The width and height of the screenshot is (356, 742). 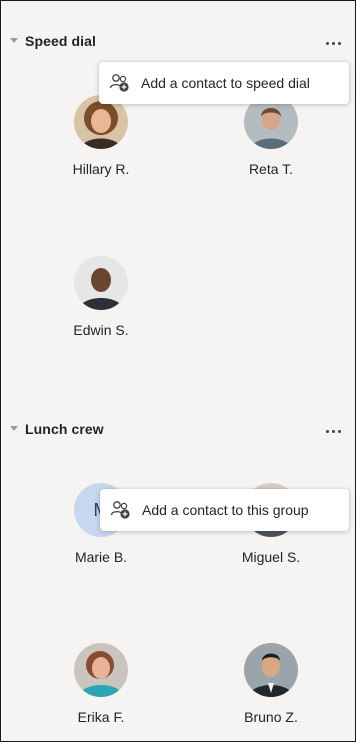 What do you see at coordinates (101, 330) in the screenshot?
I see `contact-name: Edwin S.` at bounding box center [101, 330].